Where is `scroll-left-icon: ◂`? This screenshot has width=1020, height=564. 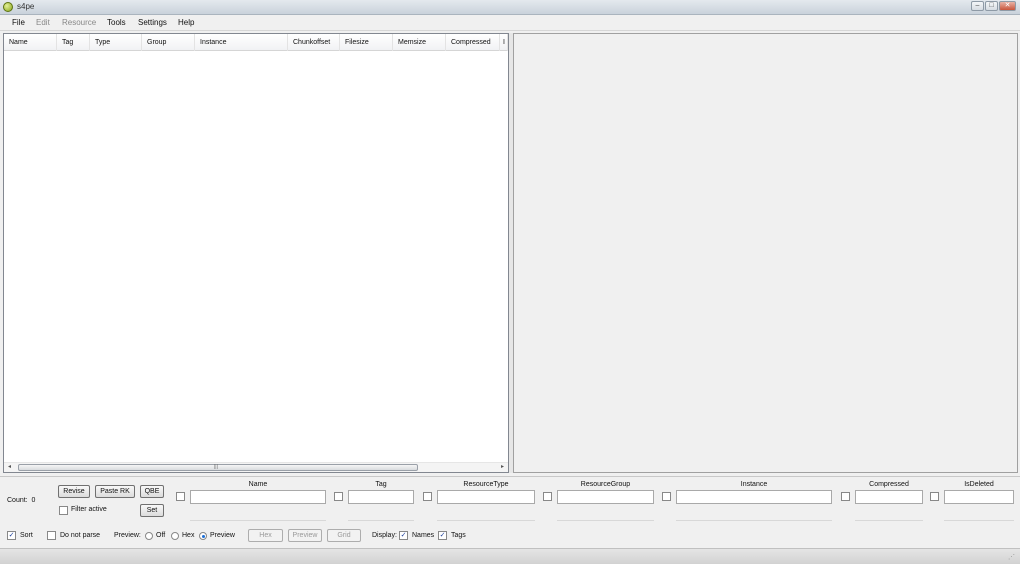 scroll-left-icon: ◂ is located at coordinates (9, 467).